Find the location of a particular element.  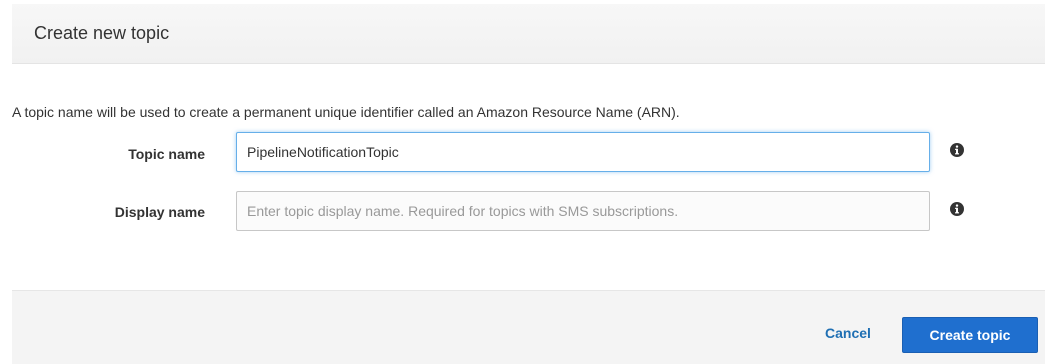

topic-name-label: Topic name is located at coordinates (166, 154).